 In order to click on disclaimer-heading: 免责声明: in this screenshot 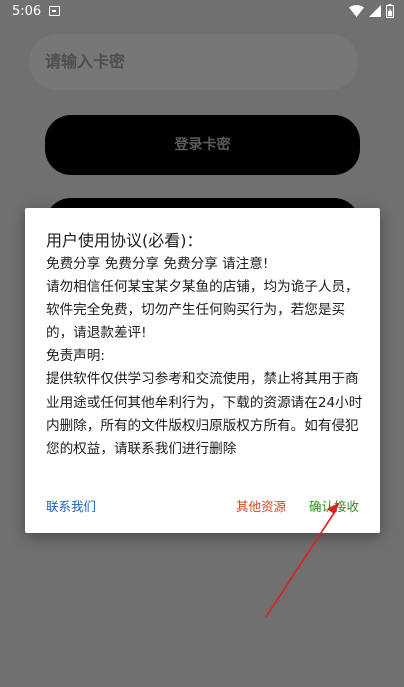, I will do `click(75, 356)`.